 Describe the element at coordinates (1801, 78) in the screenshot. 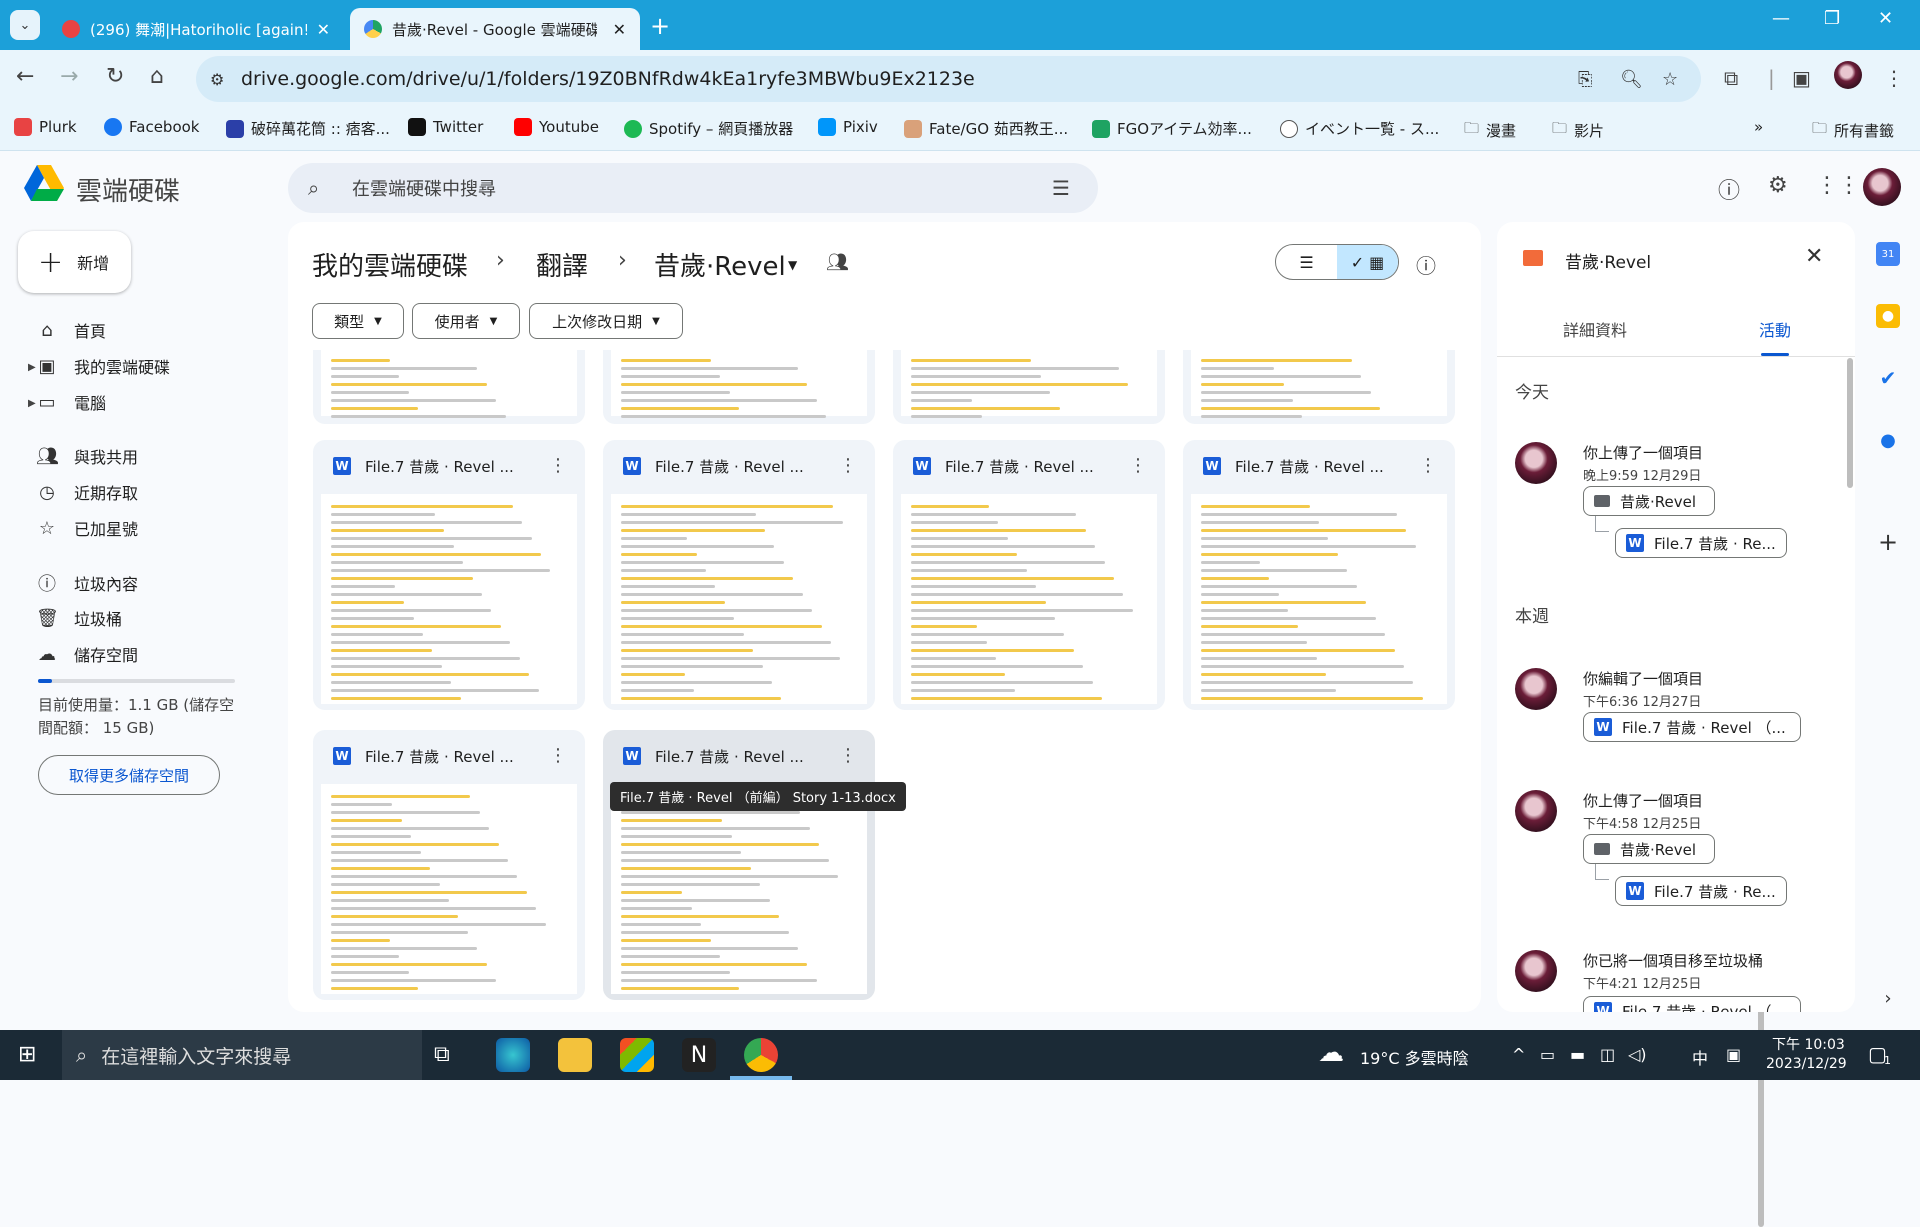

I see `side-panel-icon: ▣` at that location.